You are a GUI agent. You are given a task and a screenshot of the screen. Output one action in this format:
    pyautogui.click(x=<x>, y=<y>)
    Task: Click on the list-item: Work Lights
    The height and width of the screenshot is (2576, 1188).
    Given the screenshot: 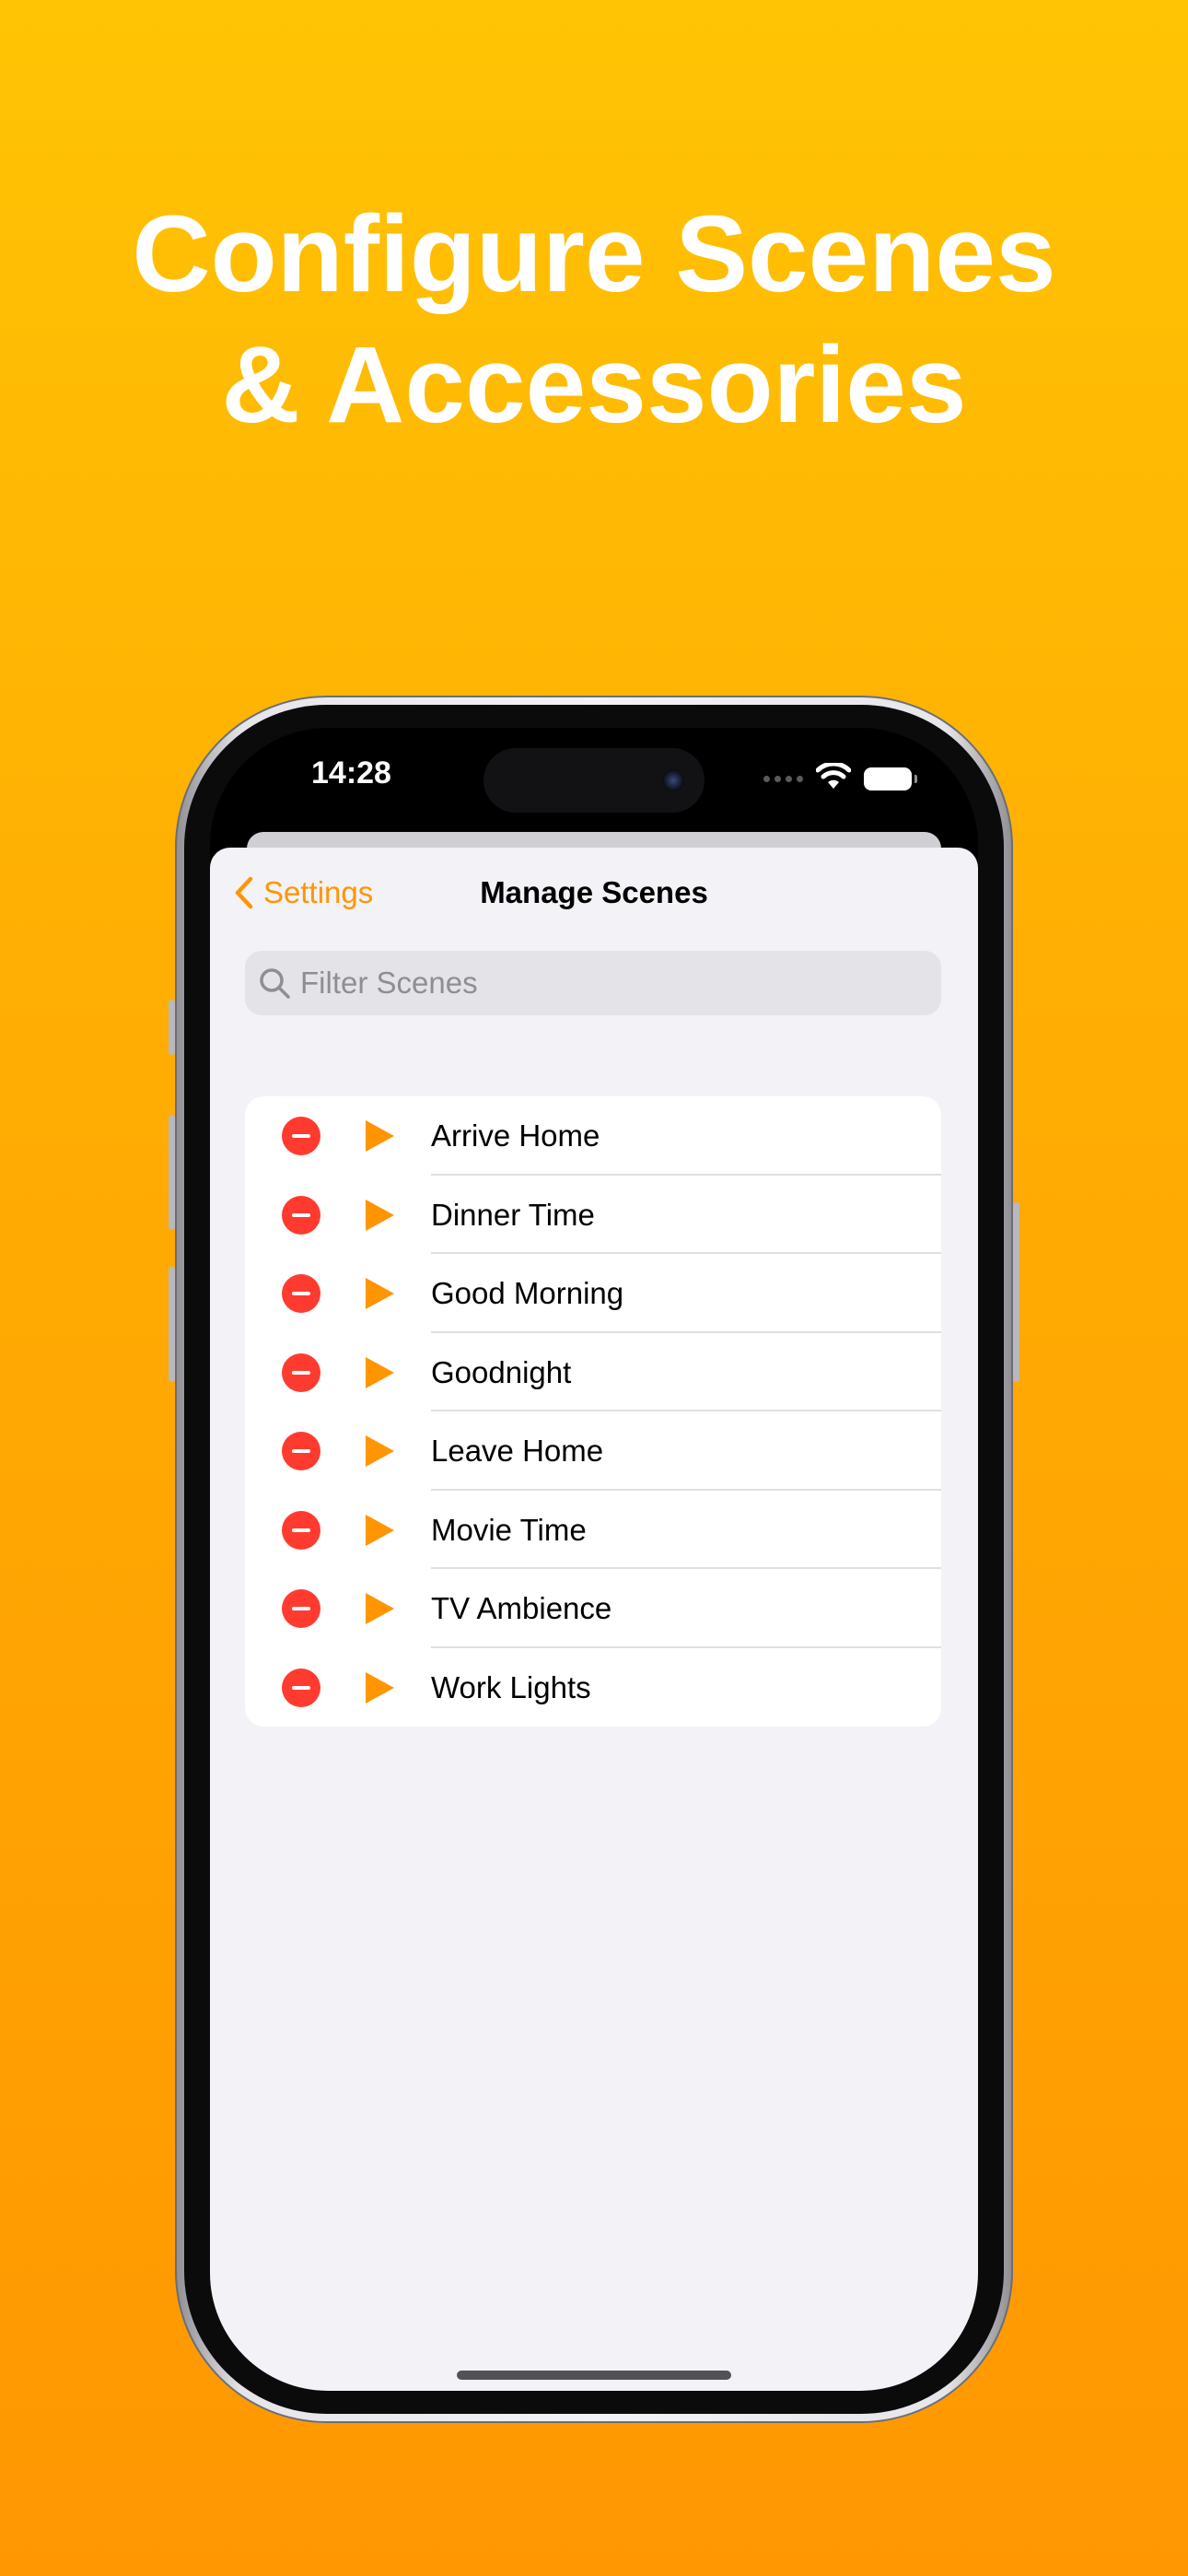 What is the action you would take?
    pyautogui.click(x=593, y=1687)
    